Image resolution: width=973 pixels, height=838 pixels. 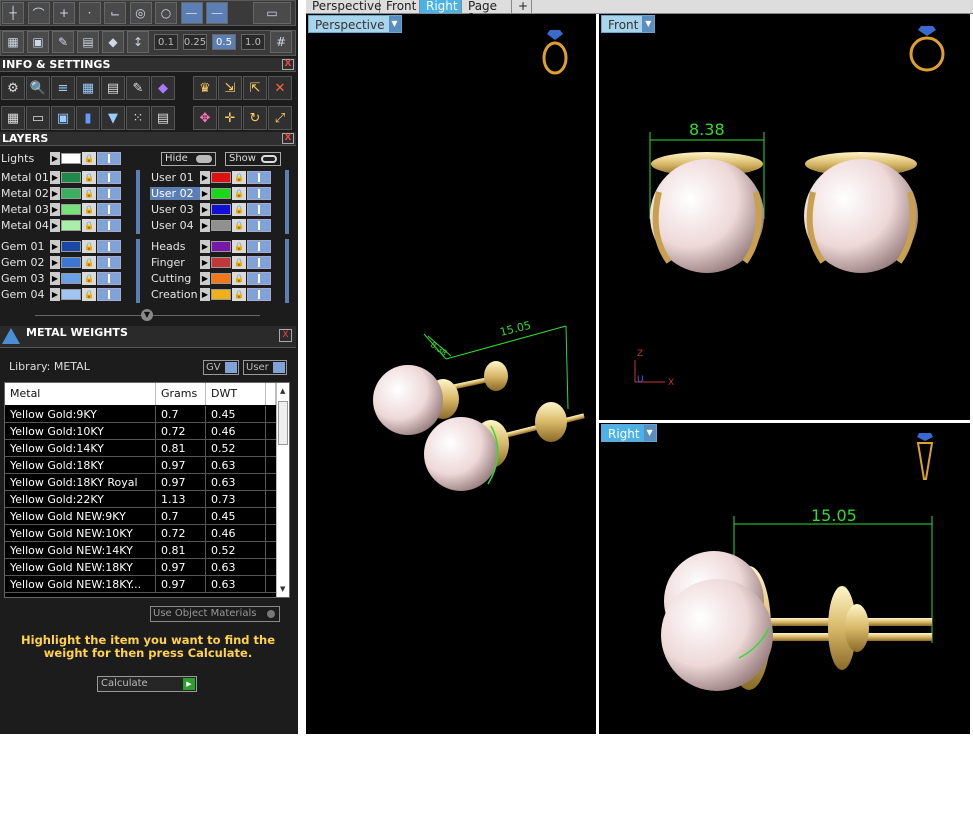 What do you see at coordinates (265, 367) in the screenshot?
I see `user-toggle: User` at bounding box center [265, 367].